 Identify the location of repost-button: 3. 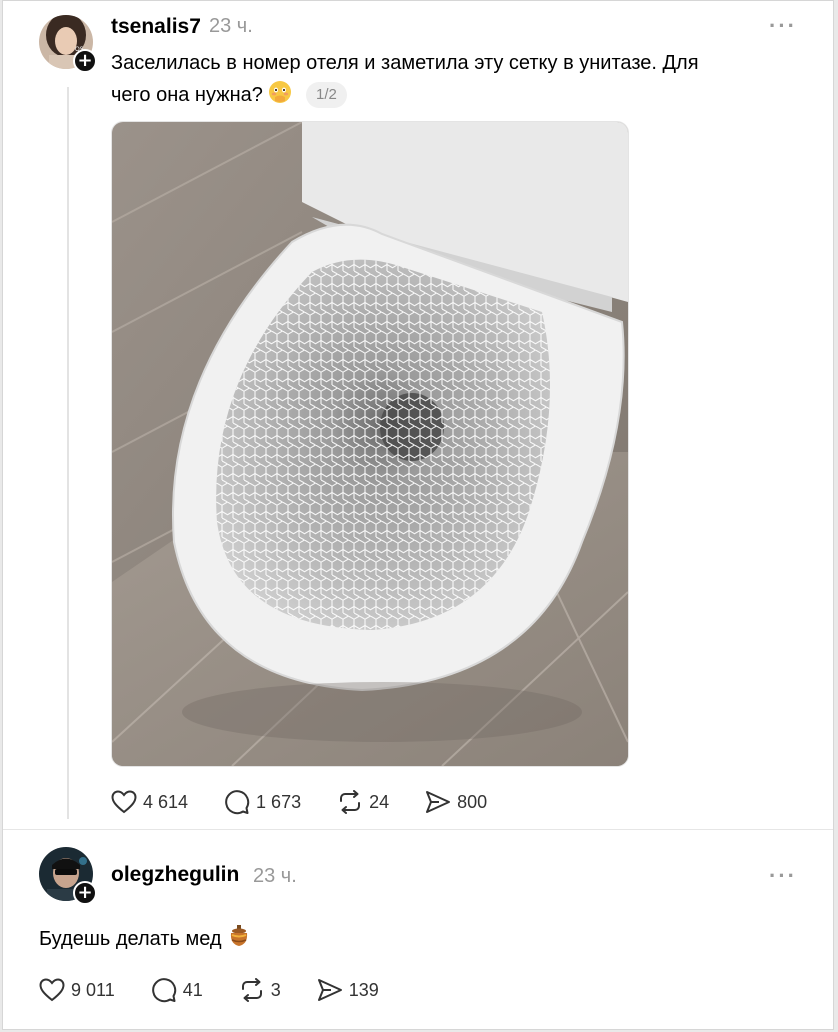
(260, 990).